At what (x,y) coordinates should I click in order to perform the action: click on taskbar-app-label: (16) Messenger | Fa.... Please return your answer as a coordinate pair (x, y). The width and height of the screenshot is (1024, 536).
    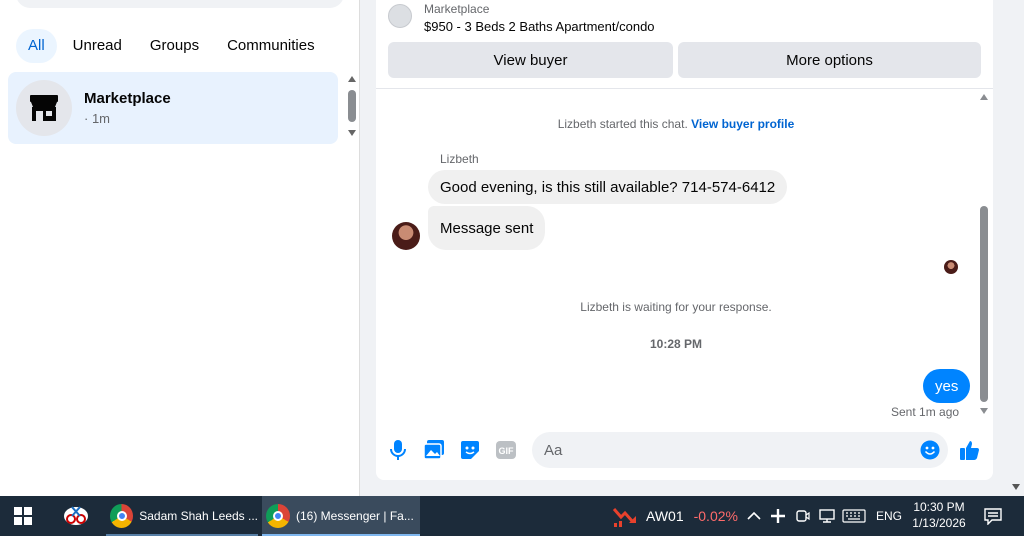
    Looking at the image, I should click on (355, 516).